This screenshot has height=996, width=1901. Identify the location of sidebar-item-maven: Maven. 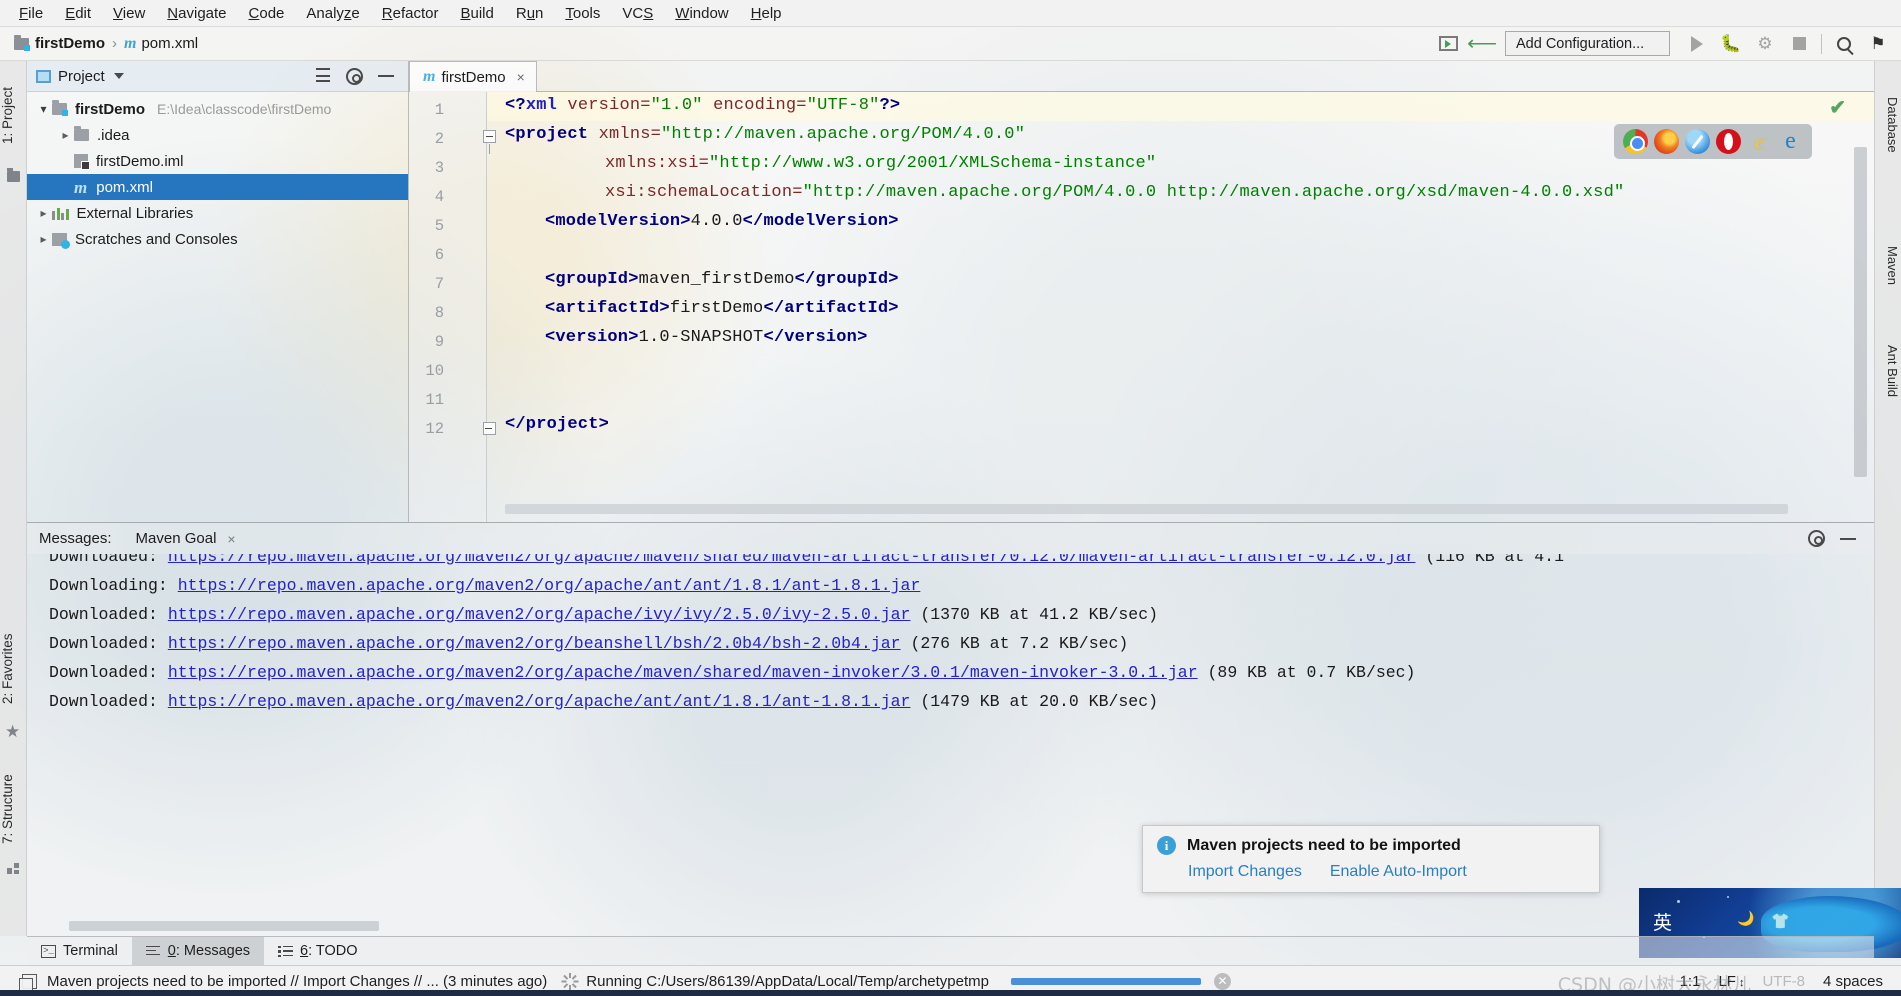
(1887, 266).